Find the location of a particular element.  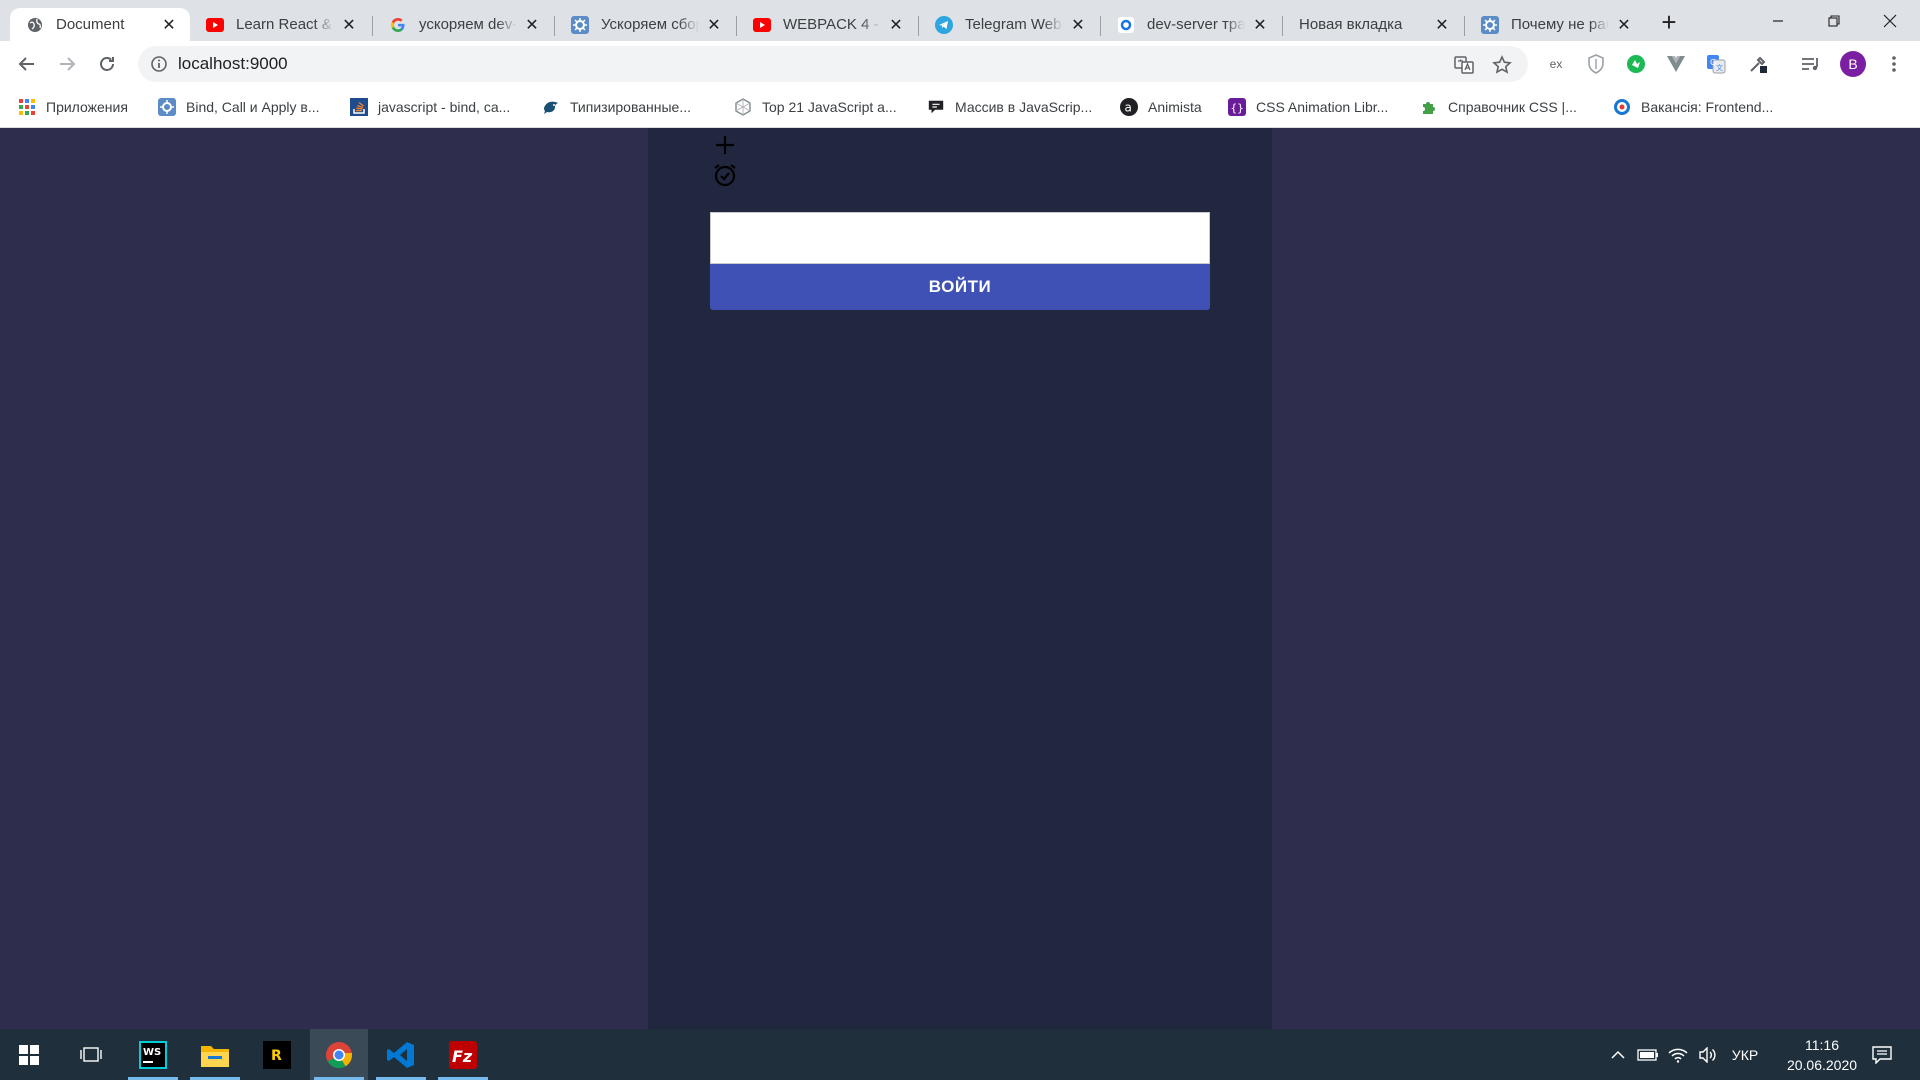

tab-telegram: Telegram Web ✕ is located at coordinates (1009, 24).